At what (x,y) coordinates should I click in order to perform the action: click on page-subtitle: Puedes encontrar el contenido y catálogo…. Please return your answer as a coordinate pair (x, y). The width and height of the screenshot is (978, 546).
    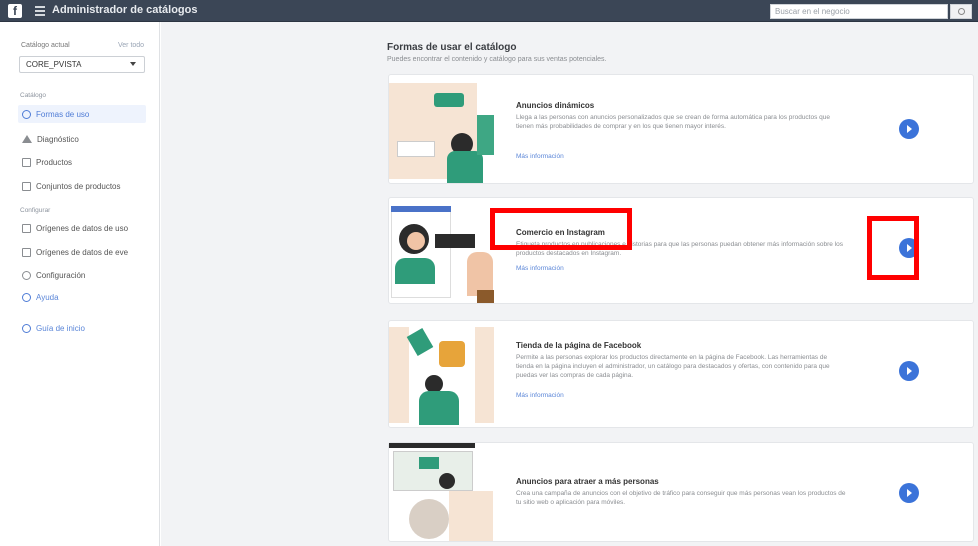
    Looking at the image, I should click on (497, 59).